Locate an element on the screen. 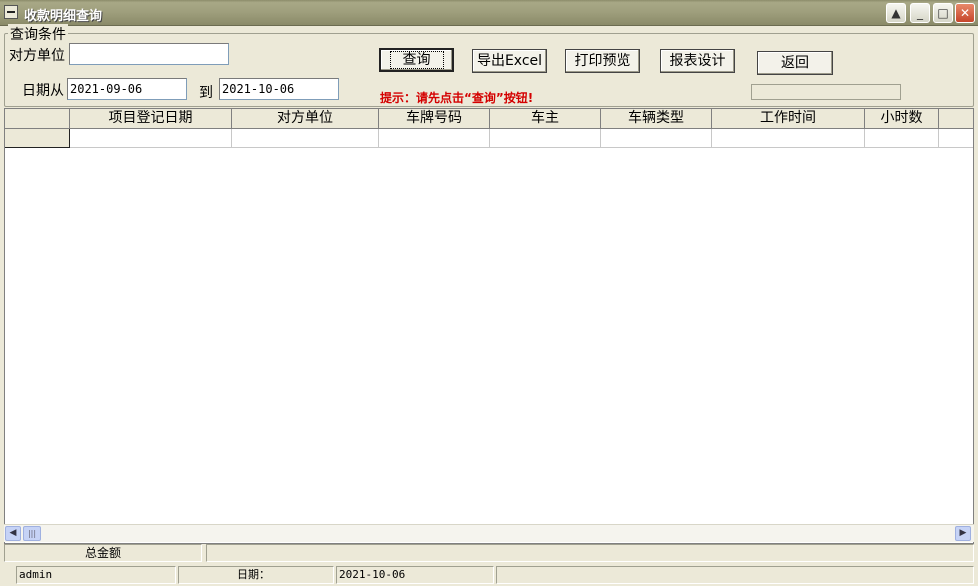 This screenshot has height=586, width=978. query-button-label: 查询 is located at coordinates (416, 60).